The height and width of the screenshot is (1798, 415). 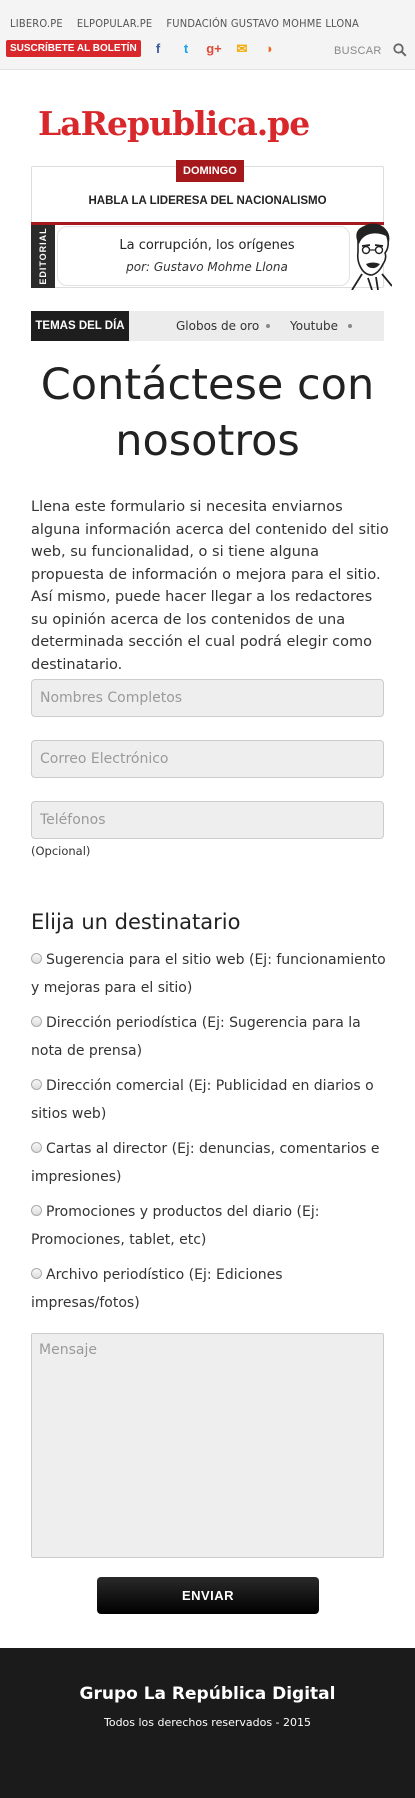 What do you see at coordinates (242, 49) in the screenshot?
I see `email-icon: ✉` at bounding box center [242, 49].